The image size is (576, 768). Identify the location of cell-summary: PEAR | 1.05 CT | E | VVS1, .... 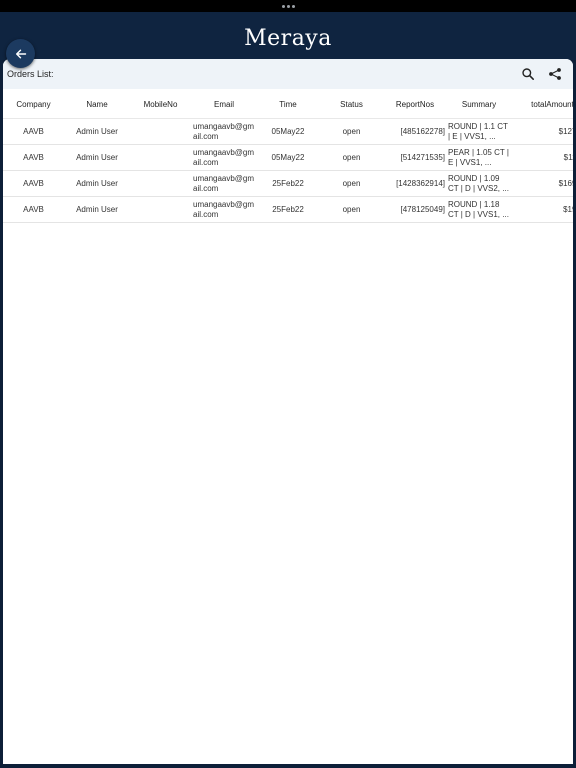
(479, 157).